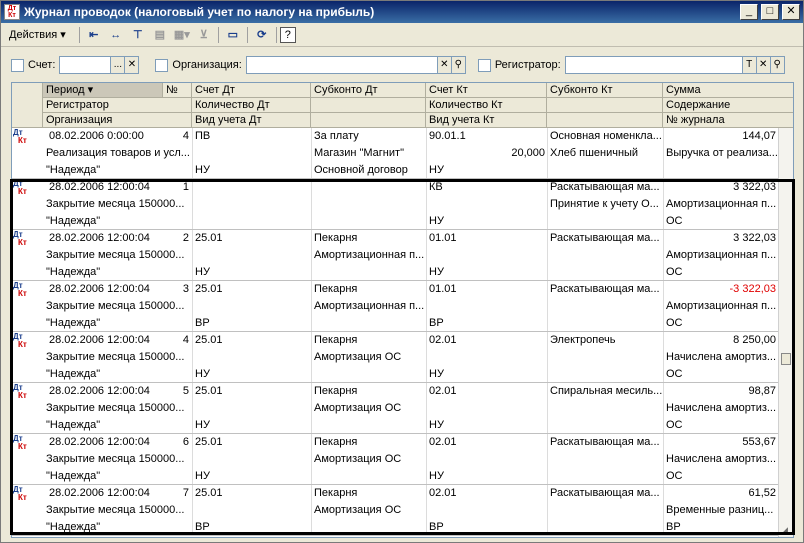  Describe the element at coordinates (251, 105) in the screenshot. I see `header-quantity-dt: Количество Дт` at that location.